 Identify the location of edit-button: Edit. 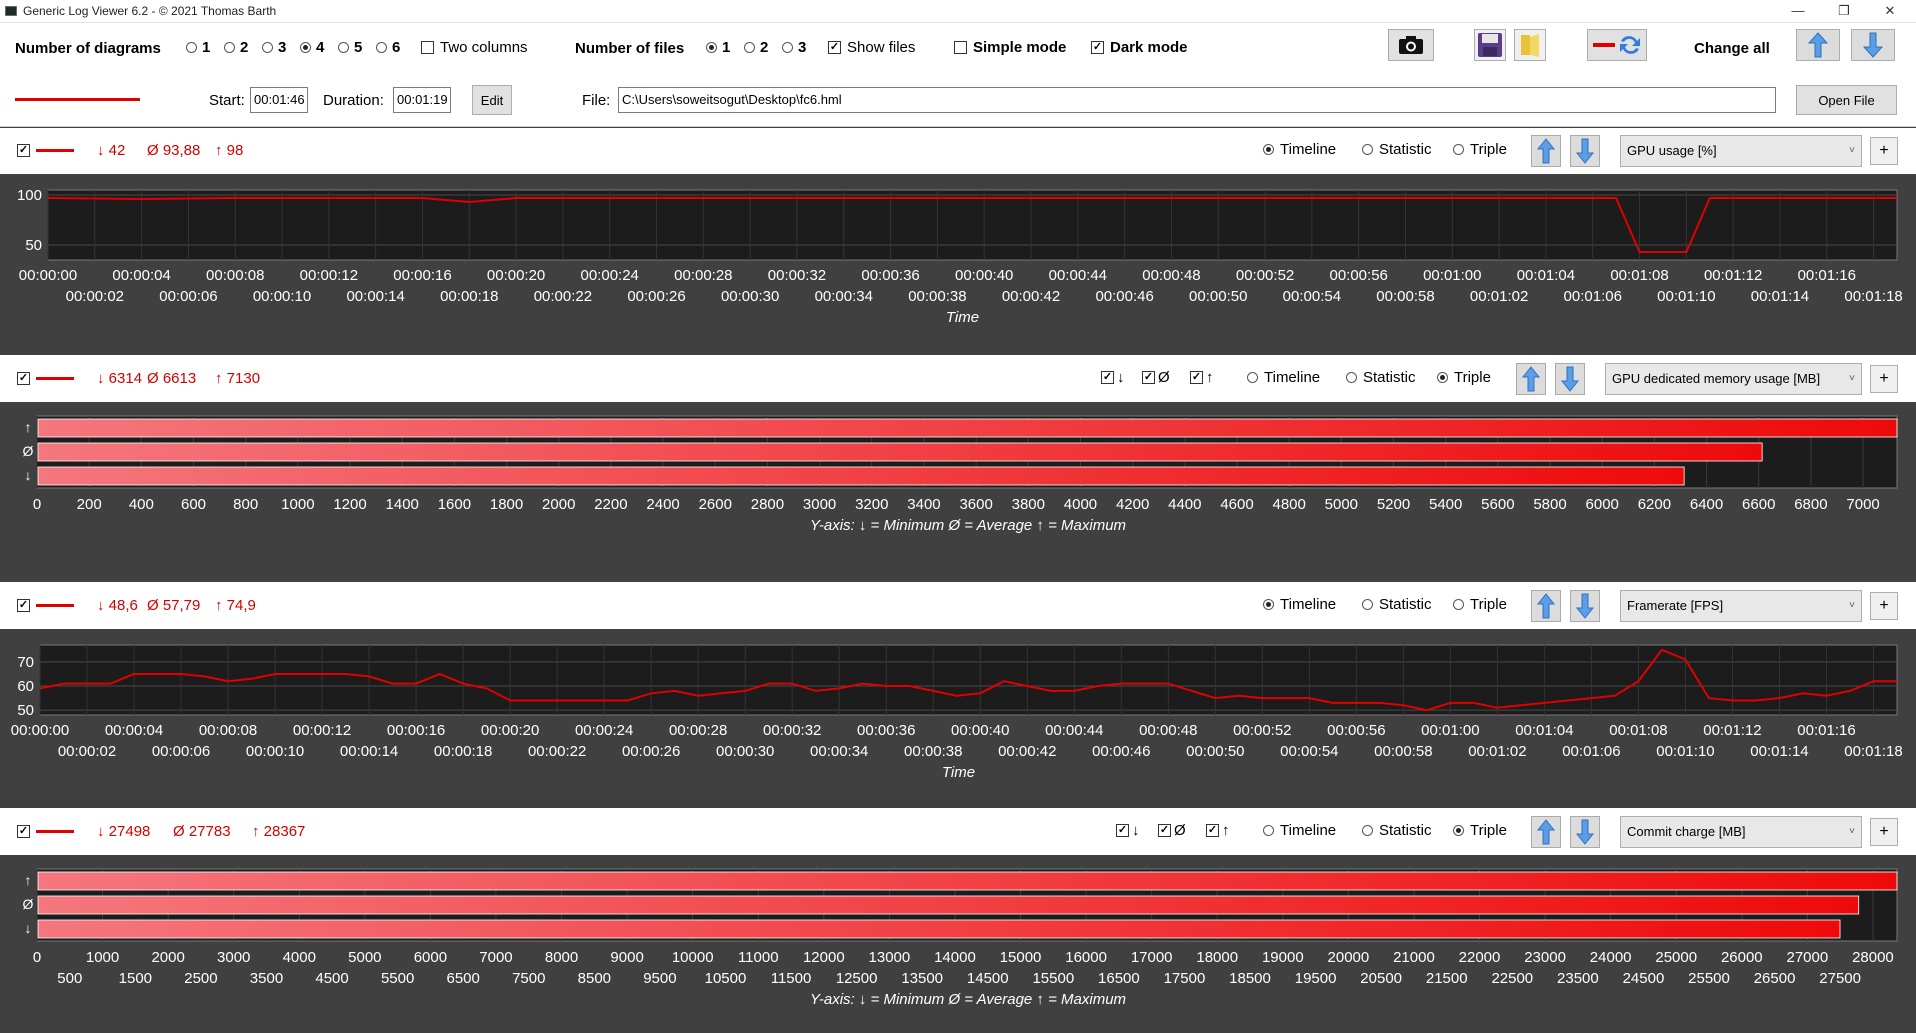
(492, 100).